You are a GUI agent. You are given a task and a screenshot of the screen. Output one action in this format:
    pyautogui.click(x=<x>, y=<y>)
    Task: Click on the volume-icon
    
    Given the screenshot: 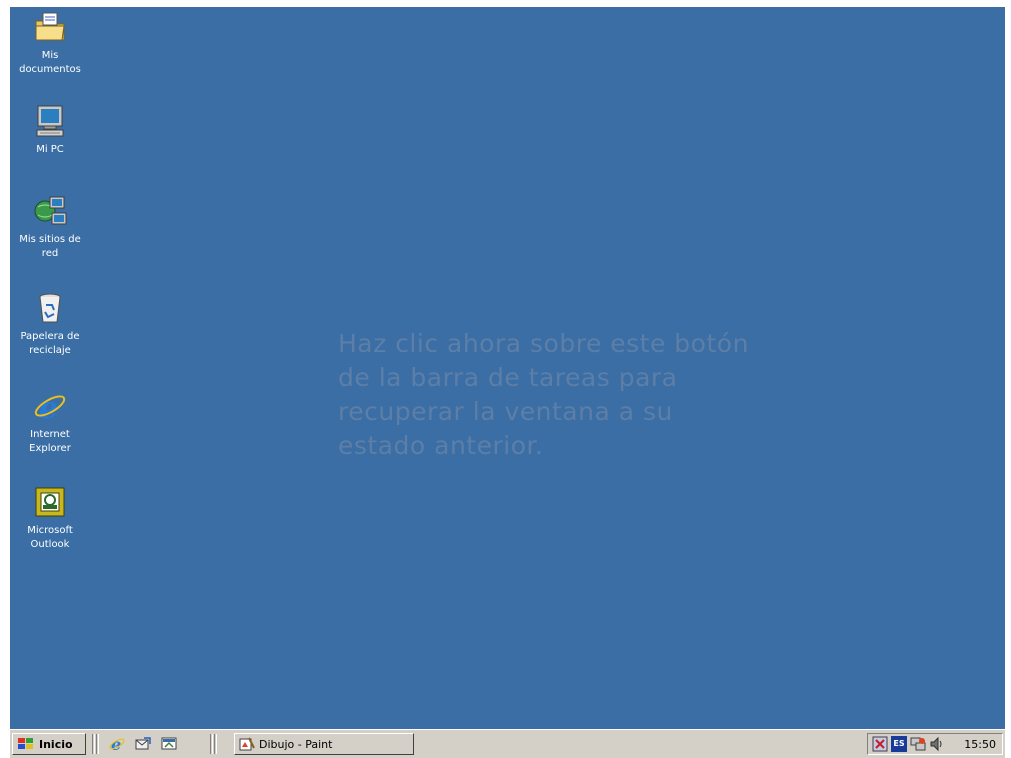 What is the action you would take?
    pyautogui.click(x=937, y=744)
    